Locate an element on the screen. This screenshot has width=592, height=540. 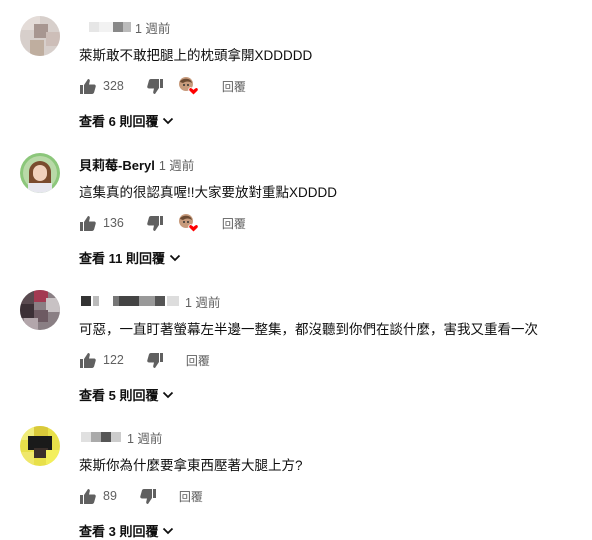
view-replies-label: 查看 3 則回覆 is located at coordinates (119, 531).